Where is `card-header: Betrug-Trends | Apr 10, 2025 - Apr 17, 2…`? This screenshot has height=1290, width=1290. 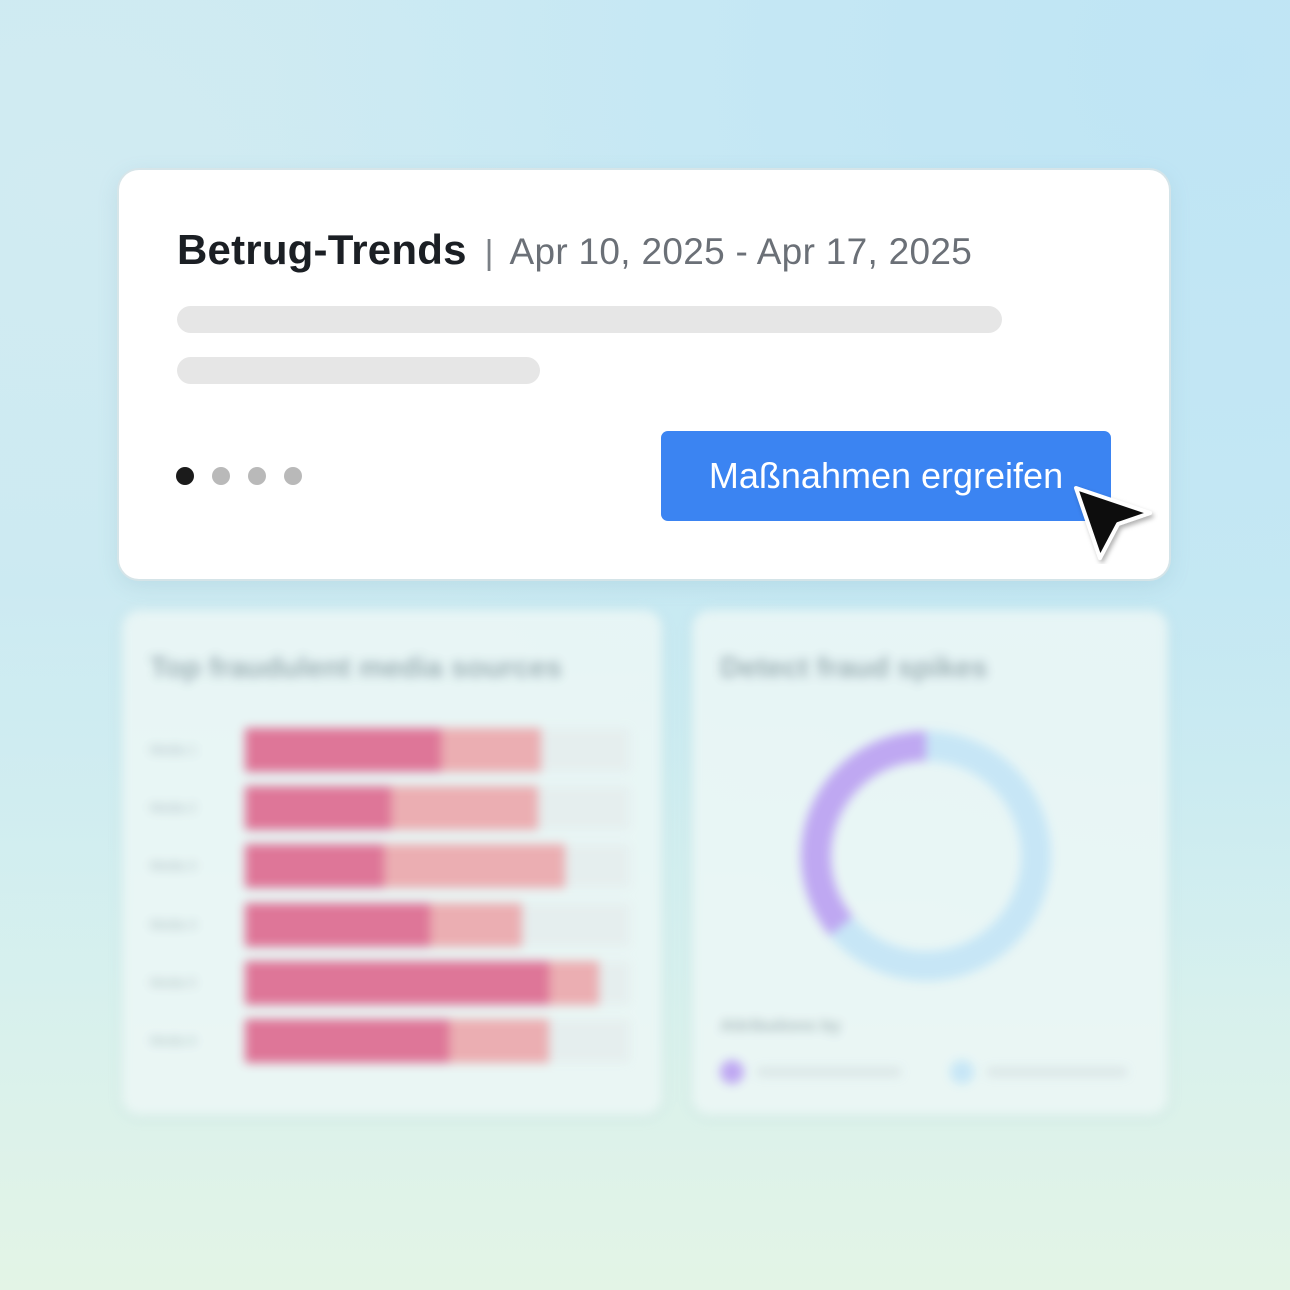
card-header: Betrug-Trends | Apr 10, 2025 - Apr 17, 2… is located at coordinates (574, 250).